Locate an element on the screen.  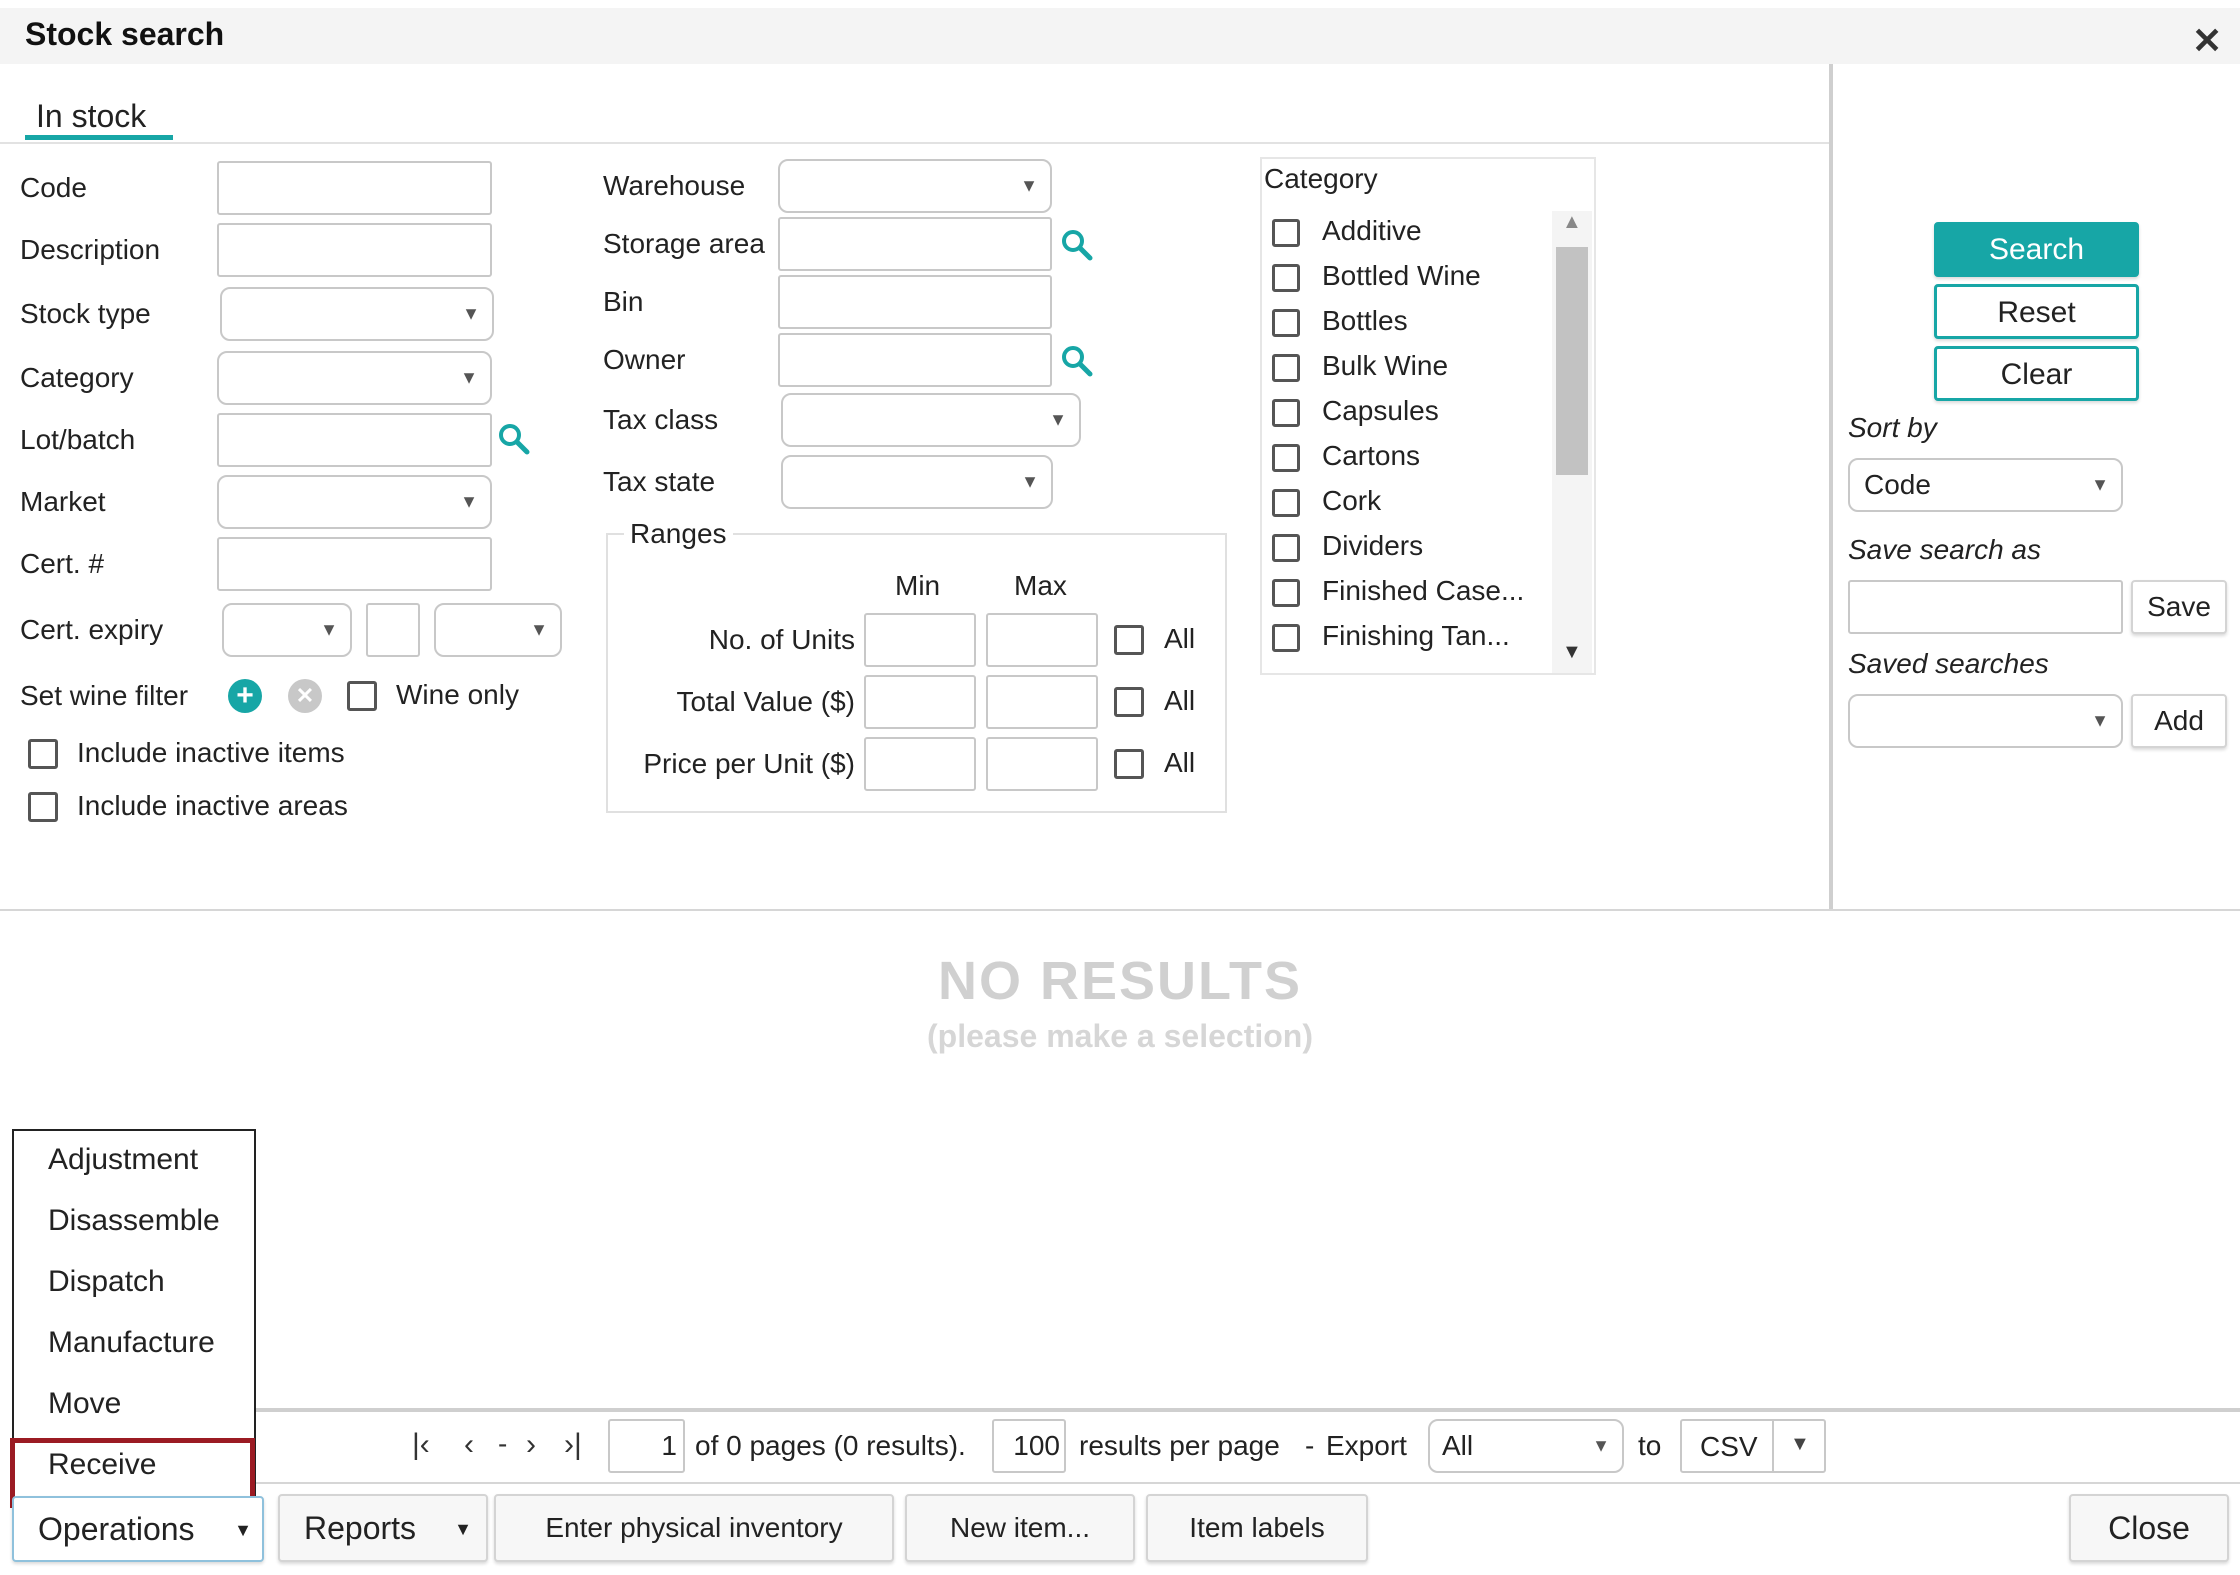
price-min-input is located at coordinates (920, 764).